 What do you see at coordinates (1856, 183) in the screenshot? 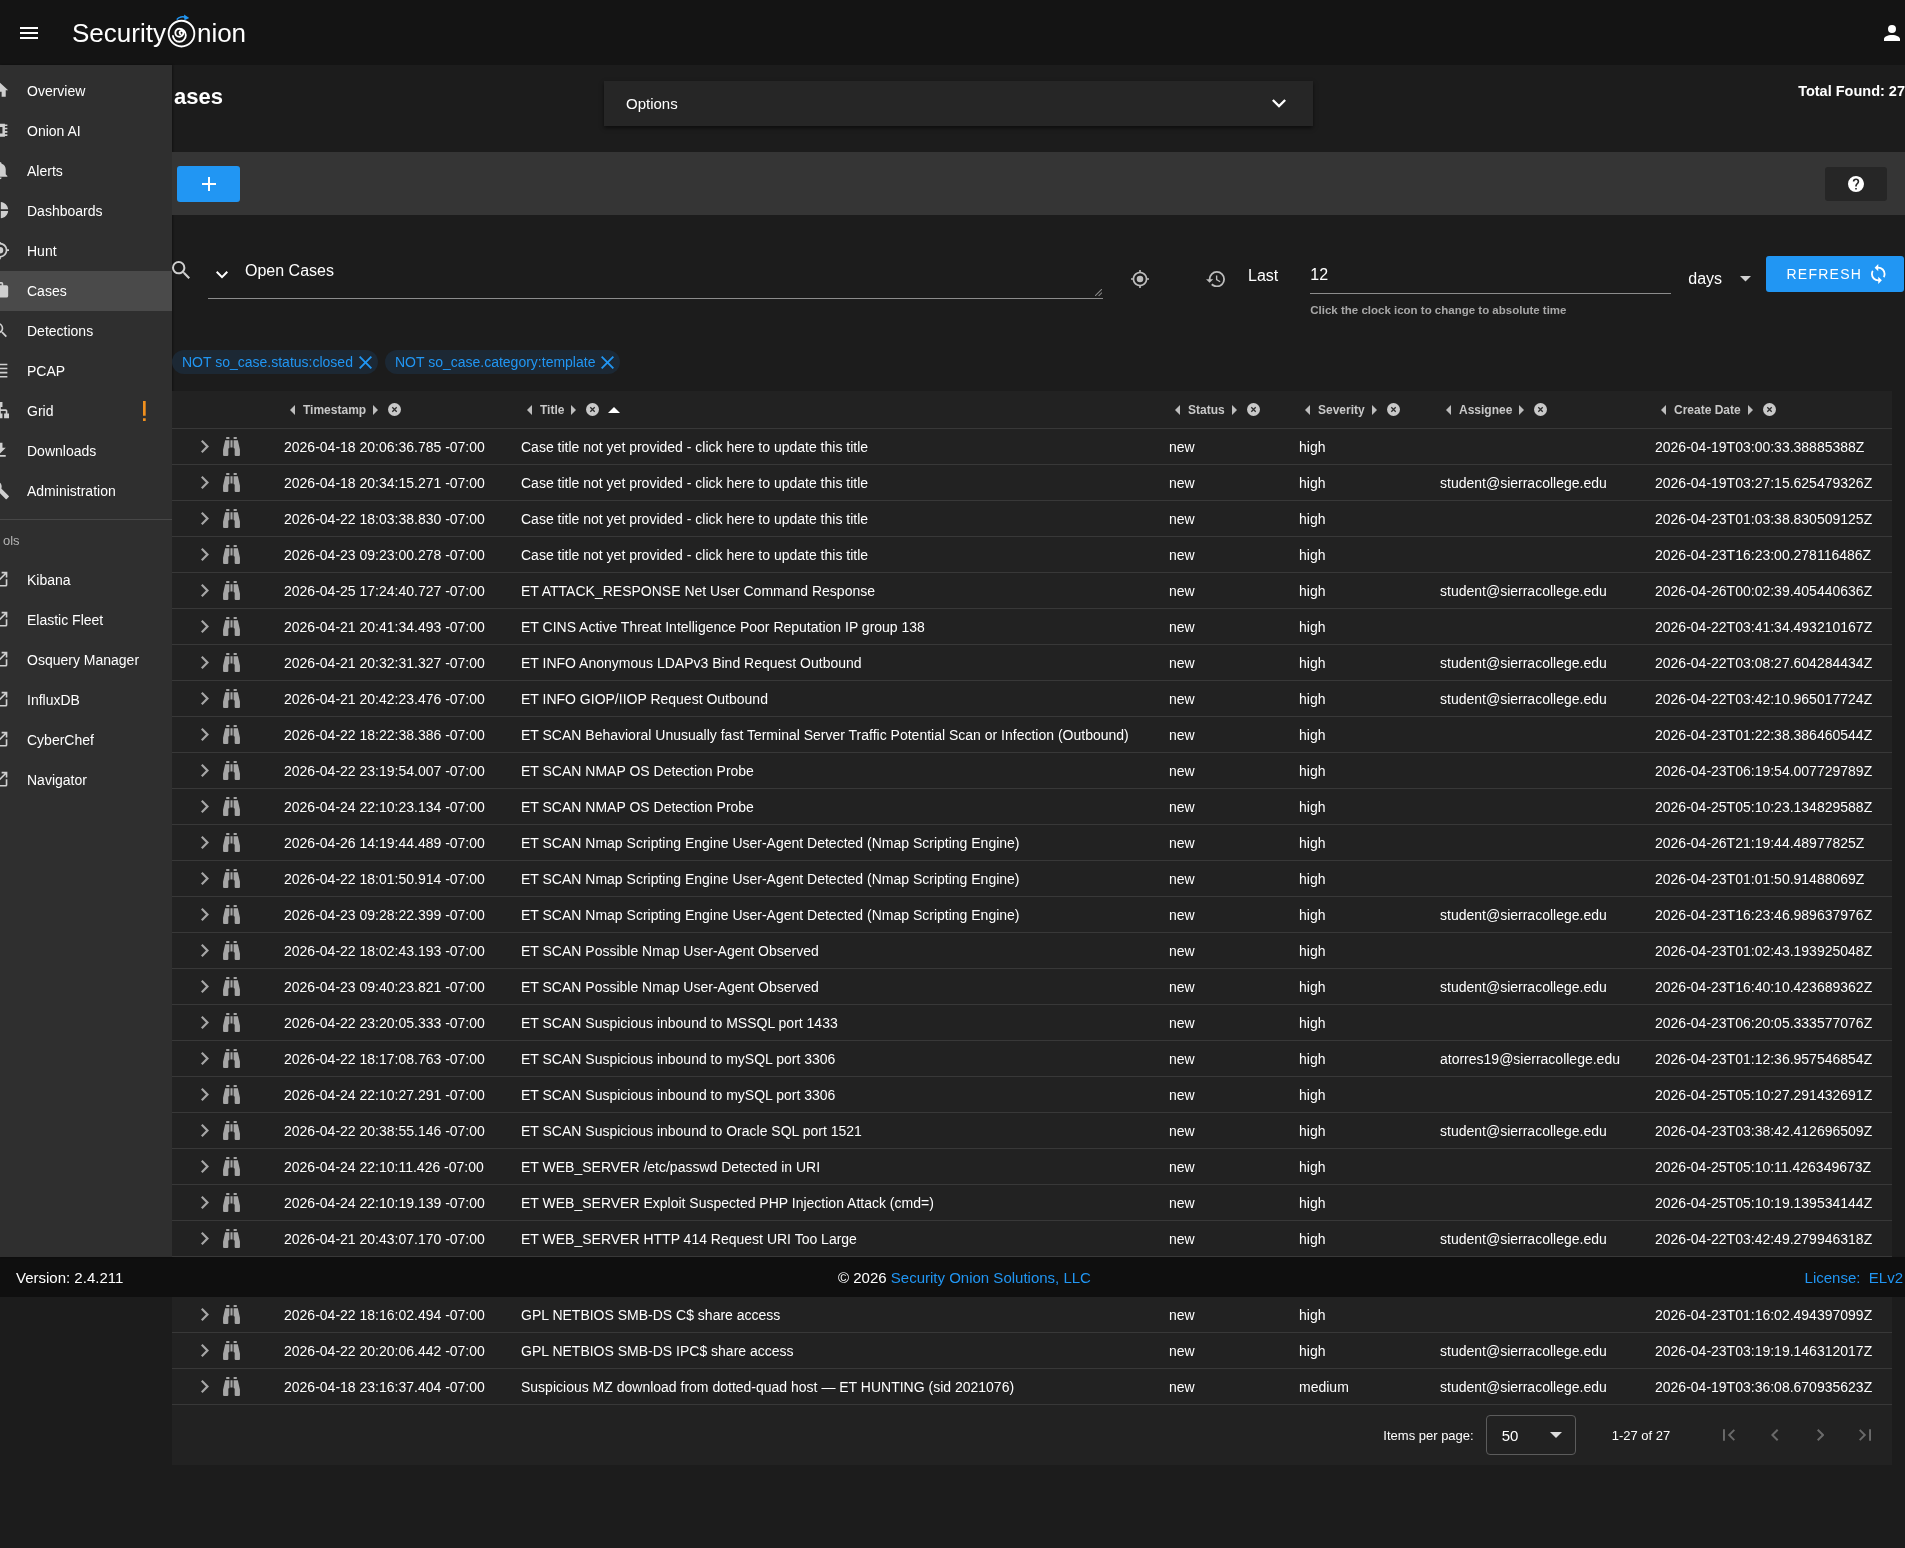
I see `help-button` at bounding box center [1856, 183].